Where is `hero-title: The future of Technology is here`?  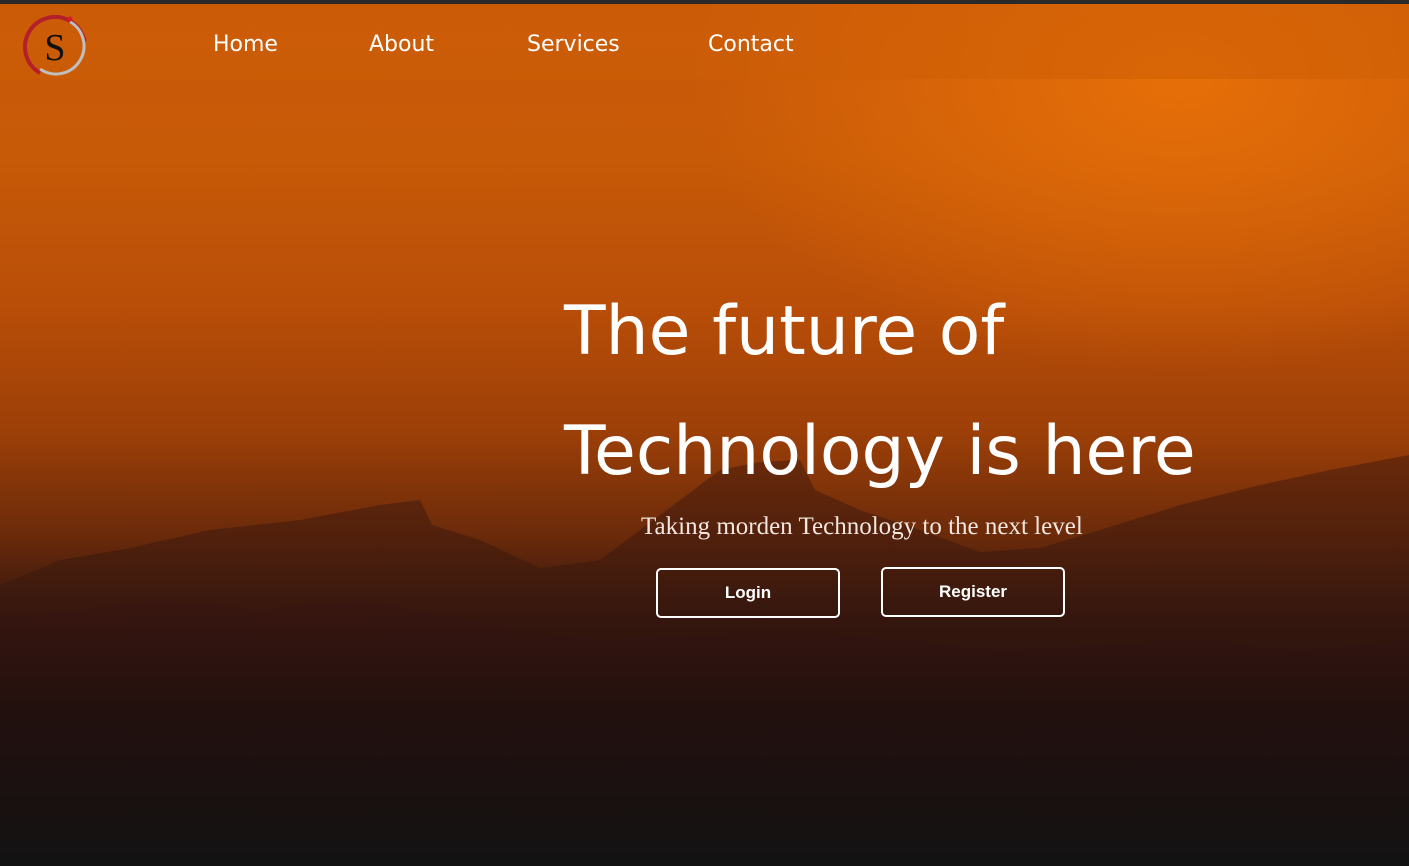
hero-title: The future of Technology is here is located at coordinates (880, 392).